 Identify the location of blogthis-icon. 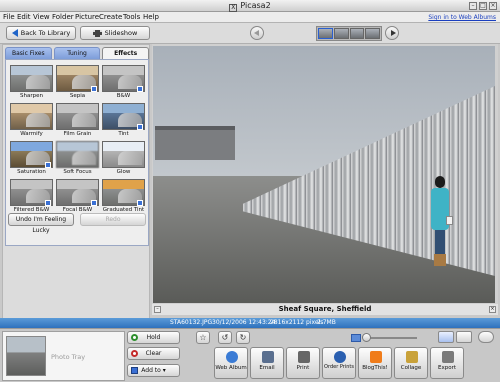
(376, 357).